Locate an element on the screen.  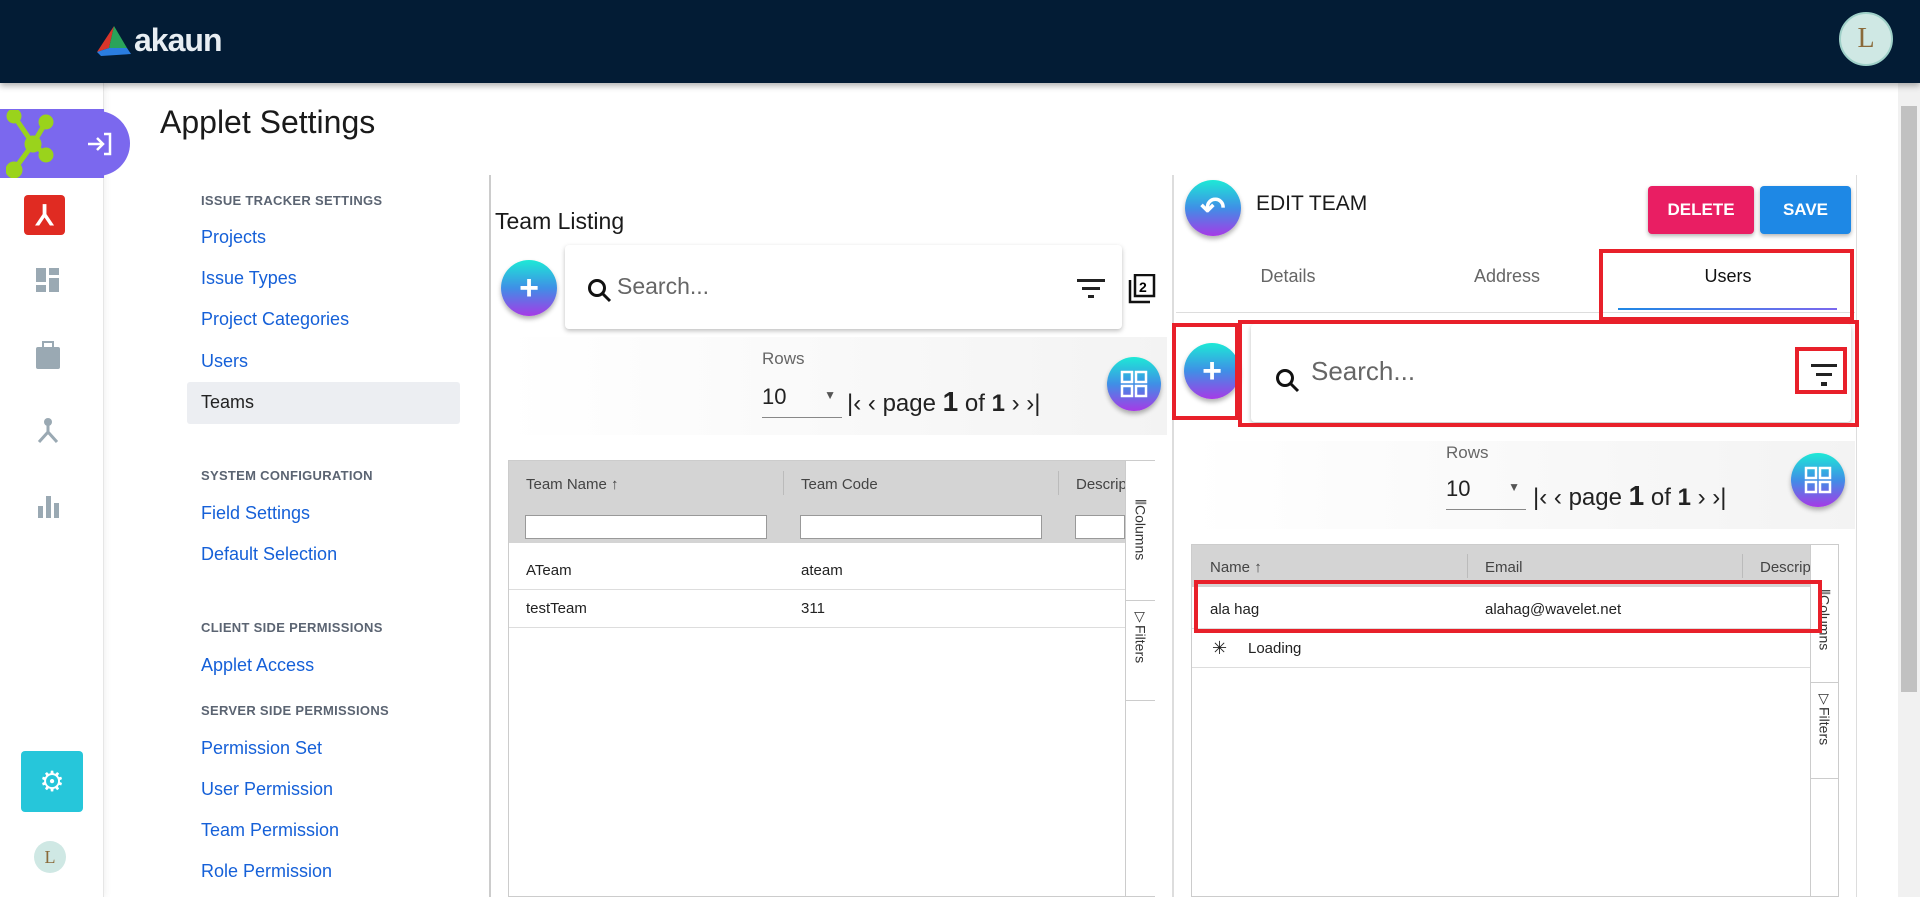
funnel-icon: ▽ is located at coordinates (1140, 617).